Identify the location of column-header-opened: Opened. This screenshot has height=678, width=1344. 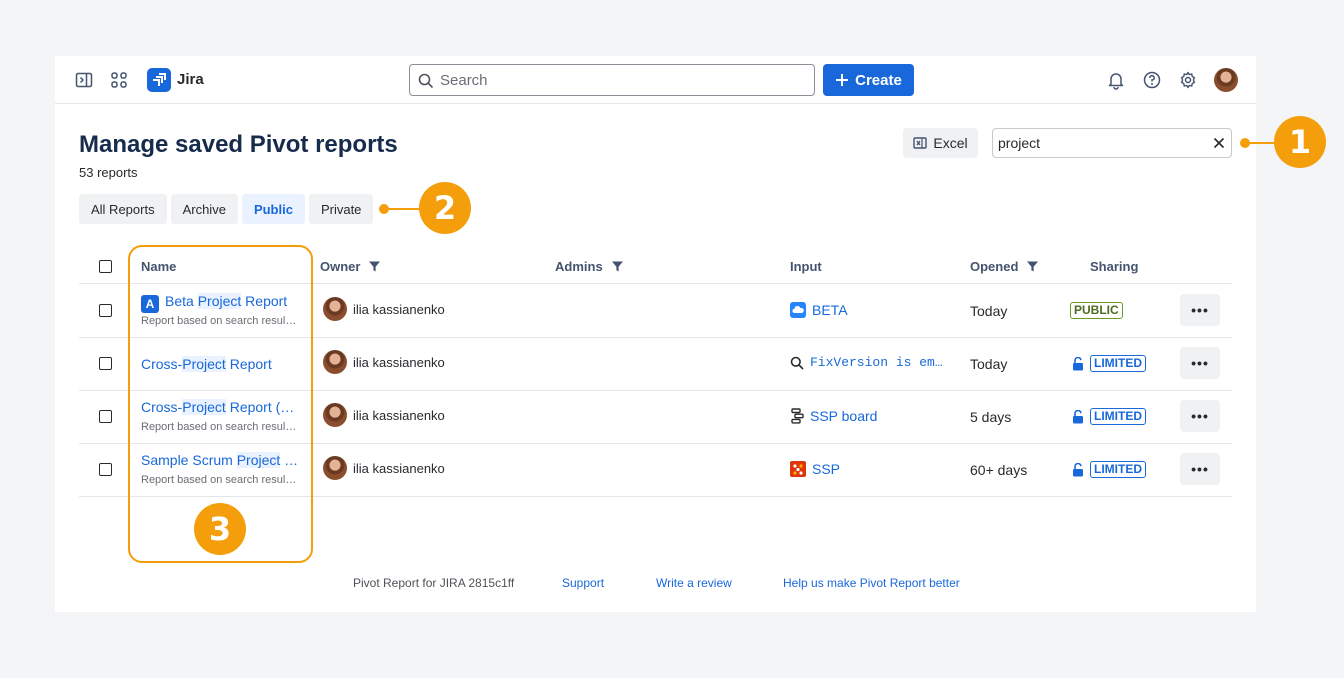
(1004, 266).